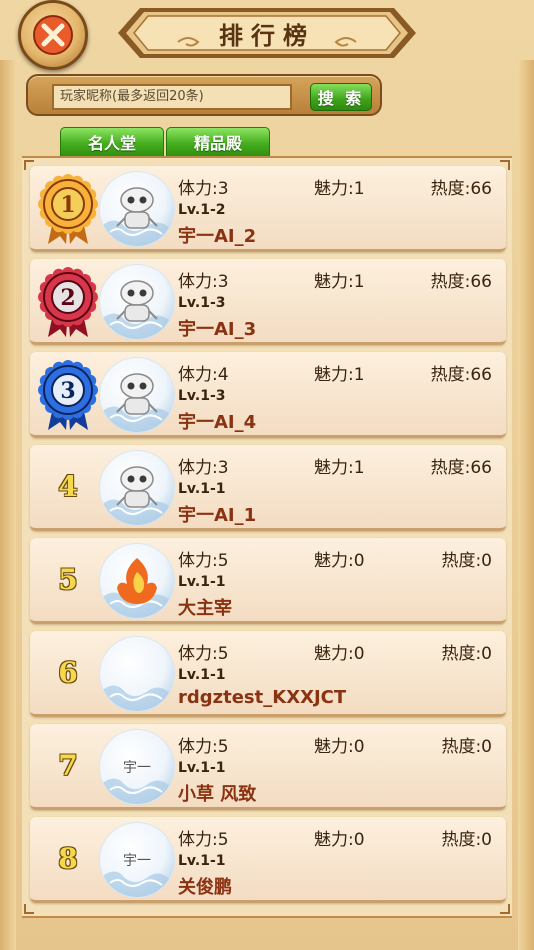 The width and height of the screenshot is (534, 950). What do you see at coordinates (68, 765) in the screenshot?
I see `rank-number: 7` at bounding box center [68, 765].